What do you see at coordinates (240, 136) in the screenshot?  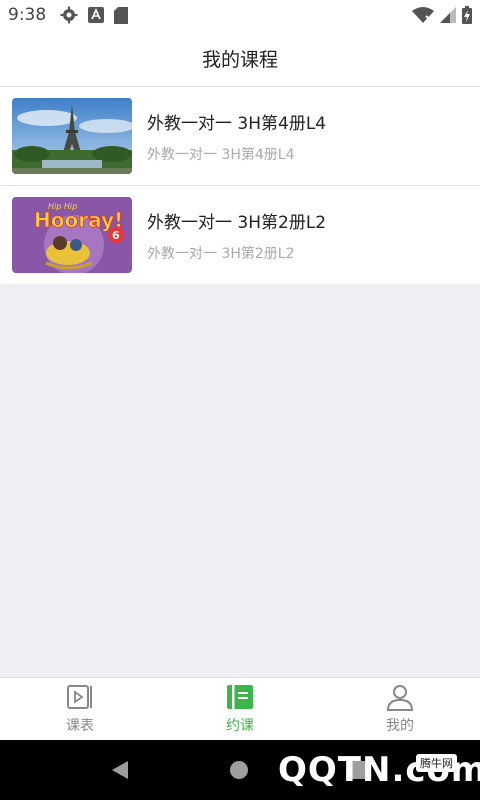 I see `course-item: 外教一对一 3H第4册L4 外教一对一 3H第4册L4` at bounding box center [240, 136].